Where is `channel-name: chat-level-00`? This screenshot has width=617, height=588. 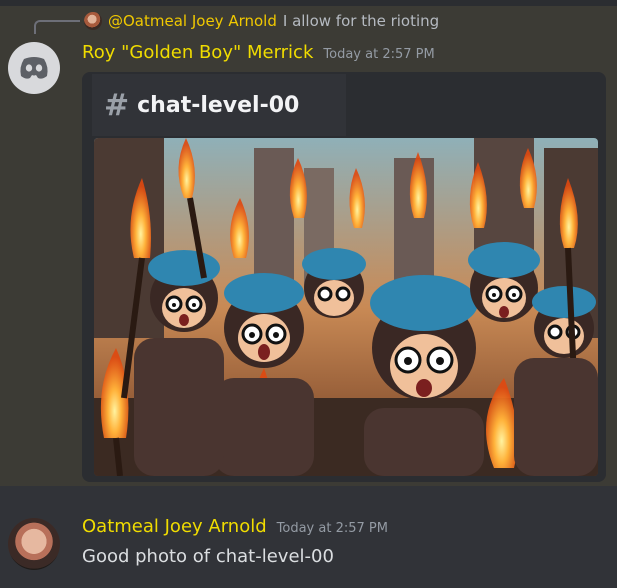
channel-name: chat-level-00 is located at coordinates (218, 105).